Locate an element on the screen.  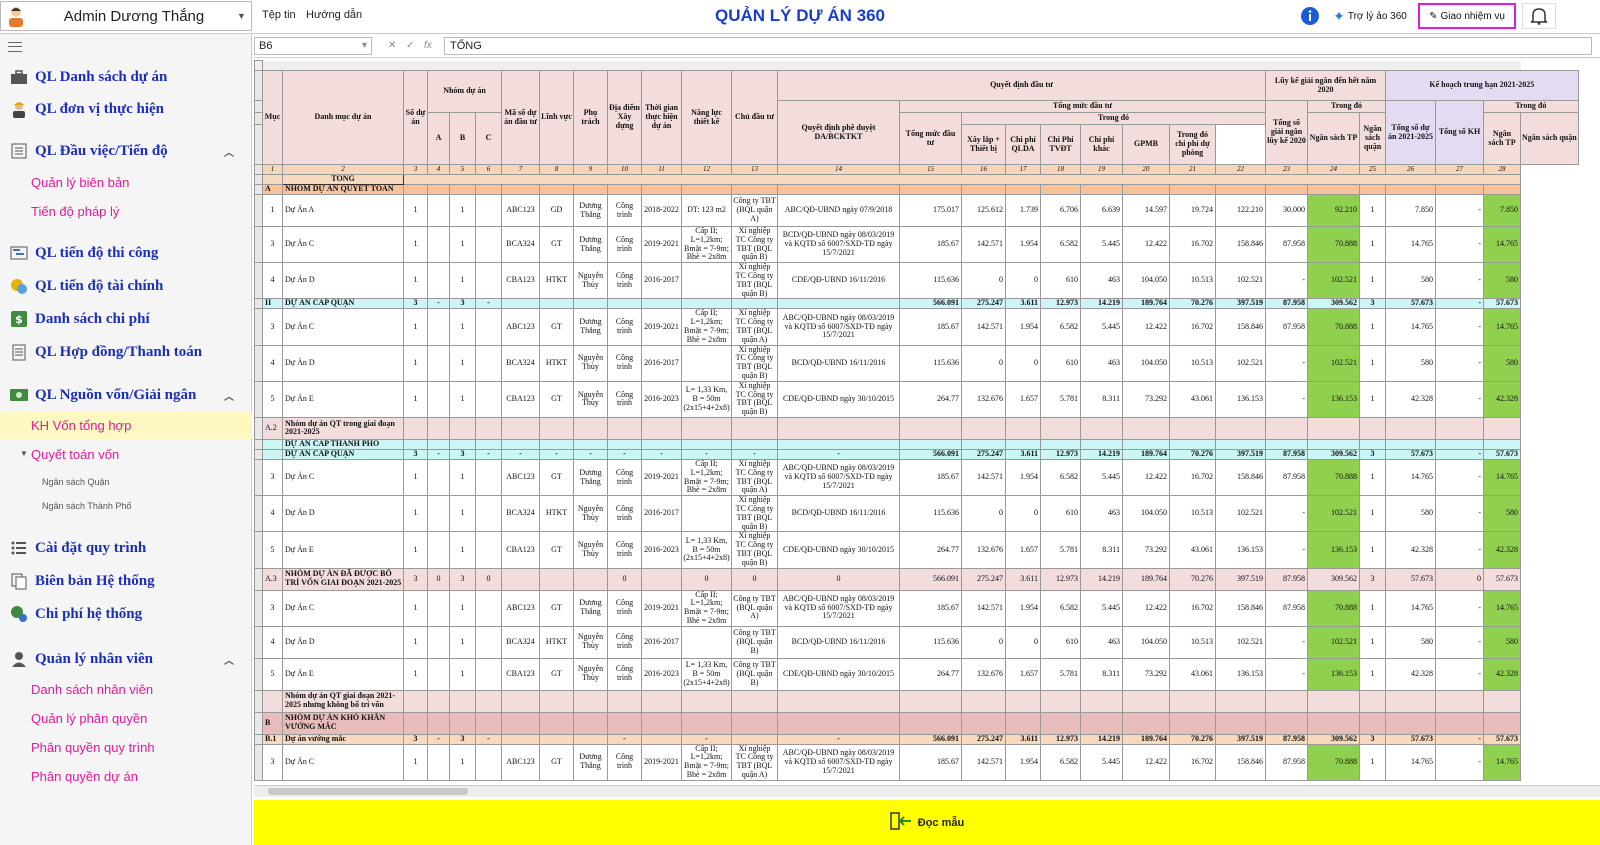
table-cell: BCD/QĐ-UBND 16/11/2016 is located at coordinates (838, 514).